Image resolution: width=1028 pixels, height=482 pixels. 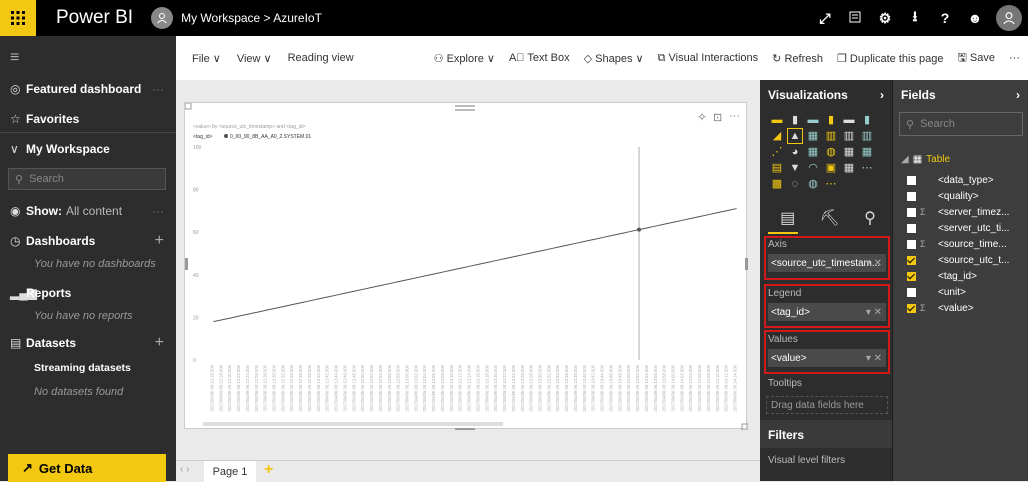 What do you see at coordinates (184, 469) in the screenshot?
I see `page-nav-arrows-icon: ‹ ›` at bounding box center [184, 469].